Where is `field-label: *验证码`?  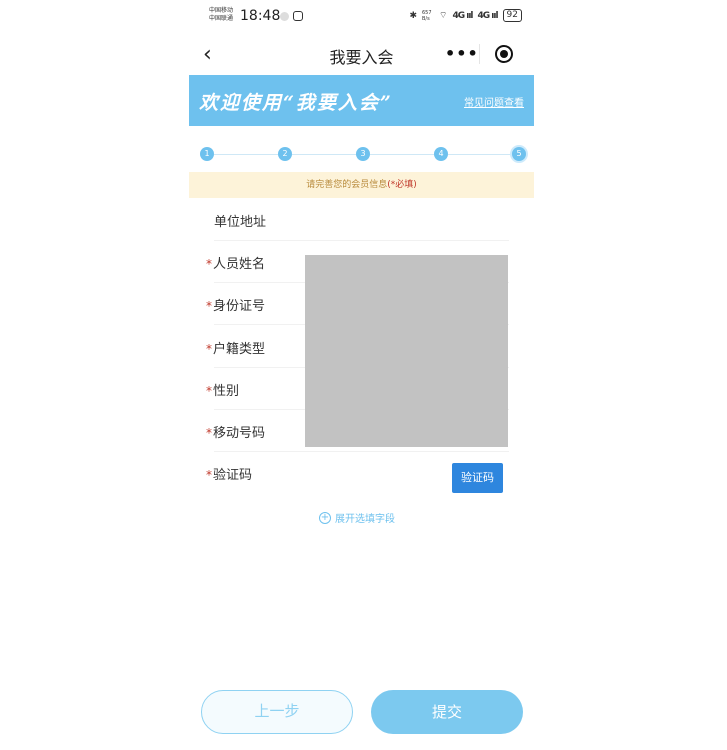
field-label: *验证码 is located at coordinates (229, 473).